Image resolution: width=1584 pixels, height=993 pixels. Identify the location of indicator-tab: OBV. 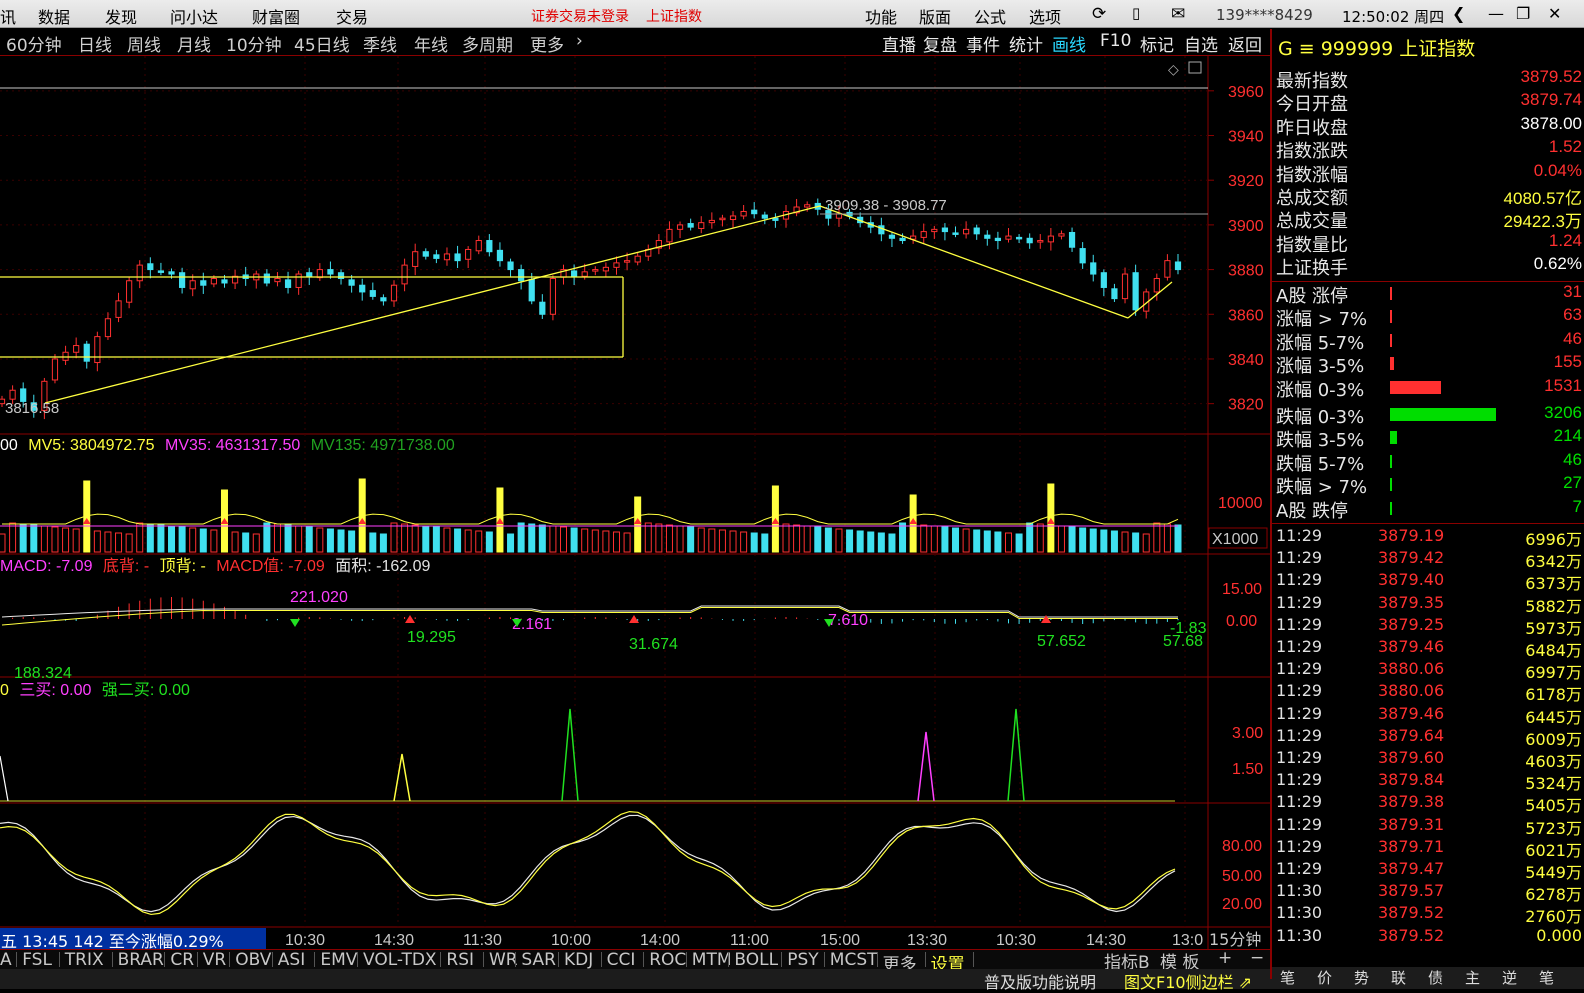
(253, 960).